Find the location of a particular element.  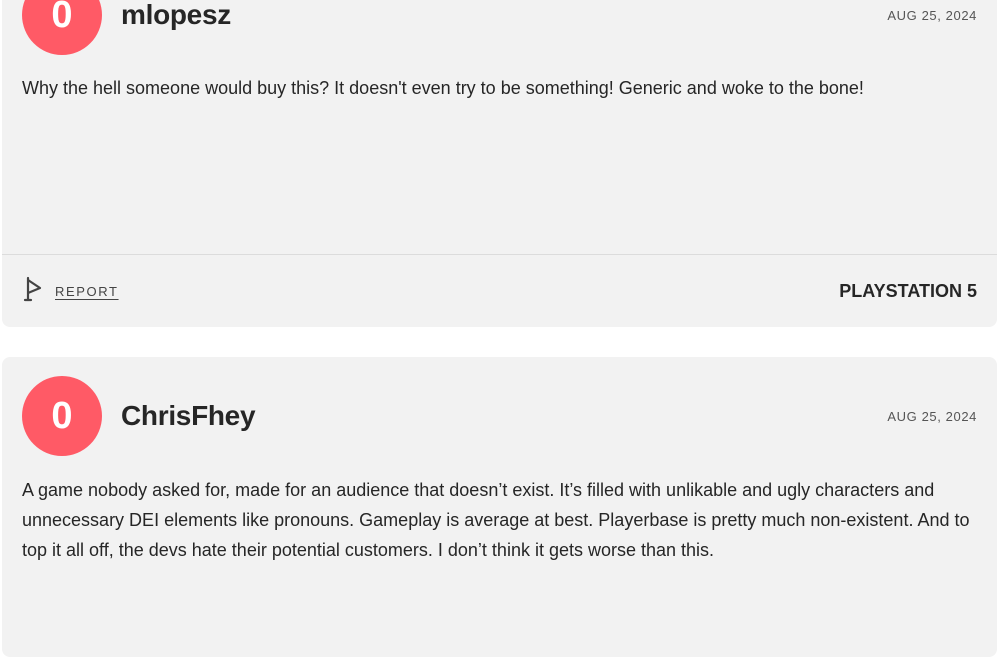

review-footer: REPORT PLAYSTATION 5 is located at coordinates (499, 290).